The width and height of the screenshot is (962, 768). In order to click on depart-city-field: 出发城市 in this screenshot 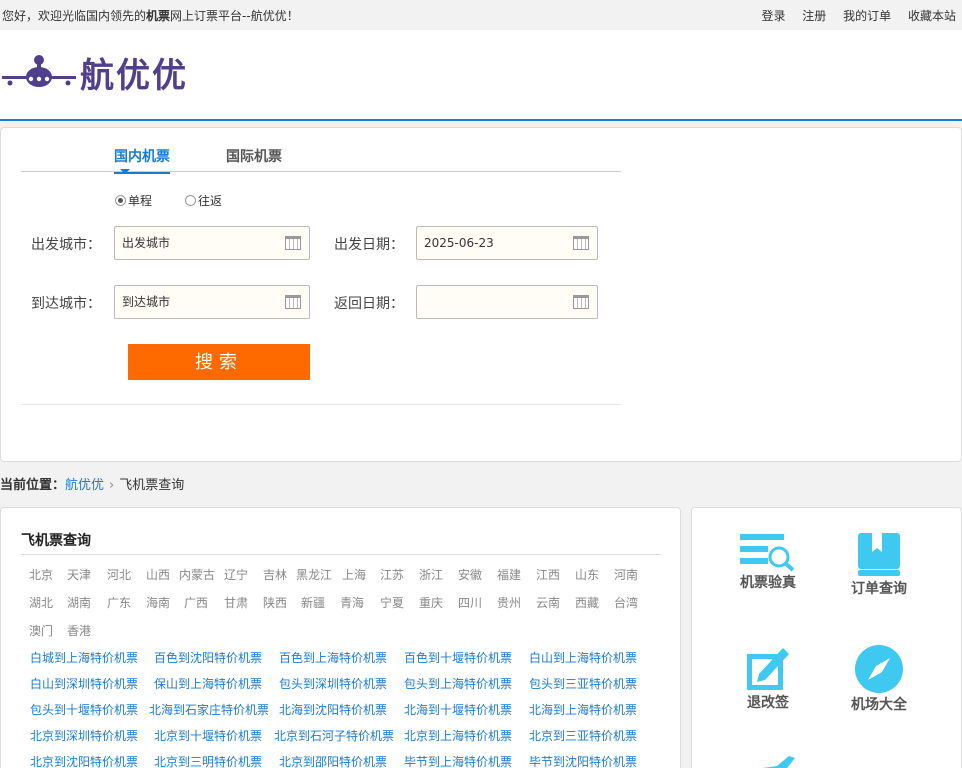, I will do `click(212, 243)`.